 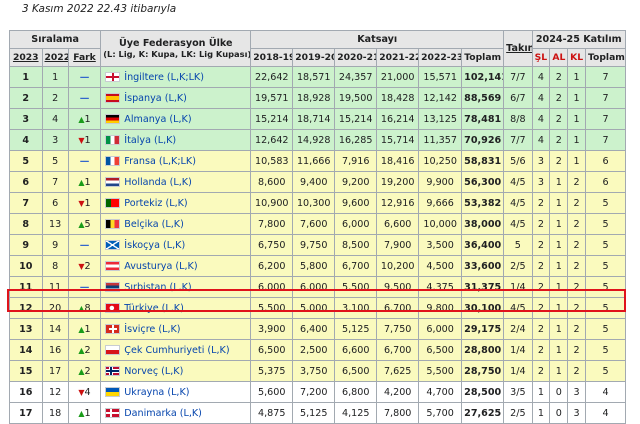 What do you see at coordinates (55, 98) in the screenshot?
I see `rank-2022: 2` at bounding box center [55, 98].